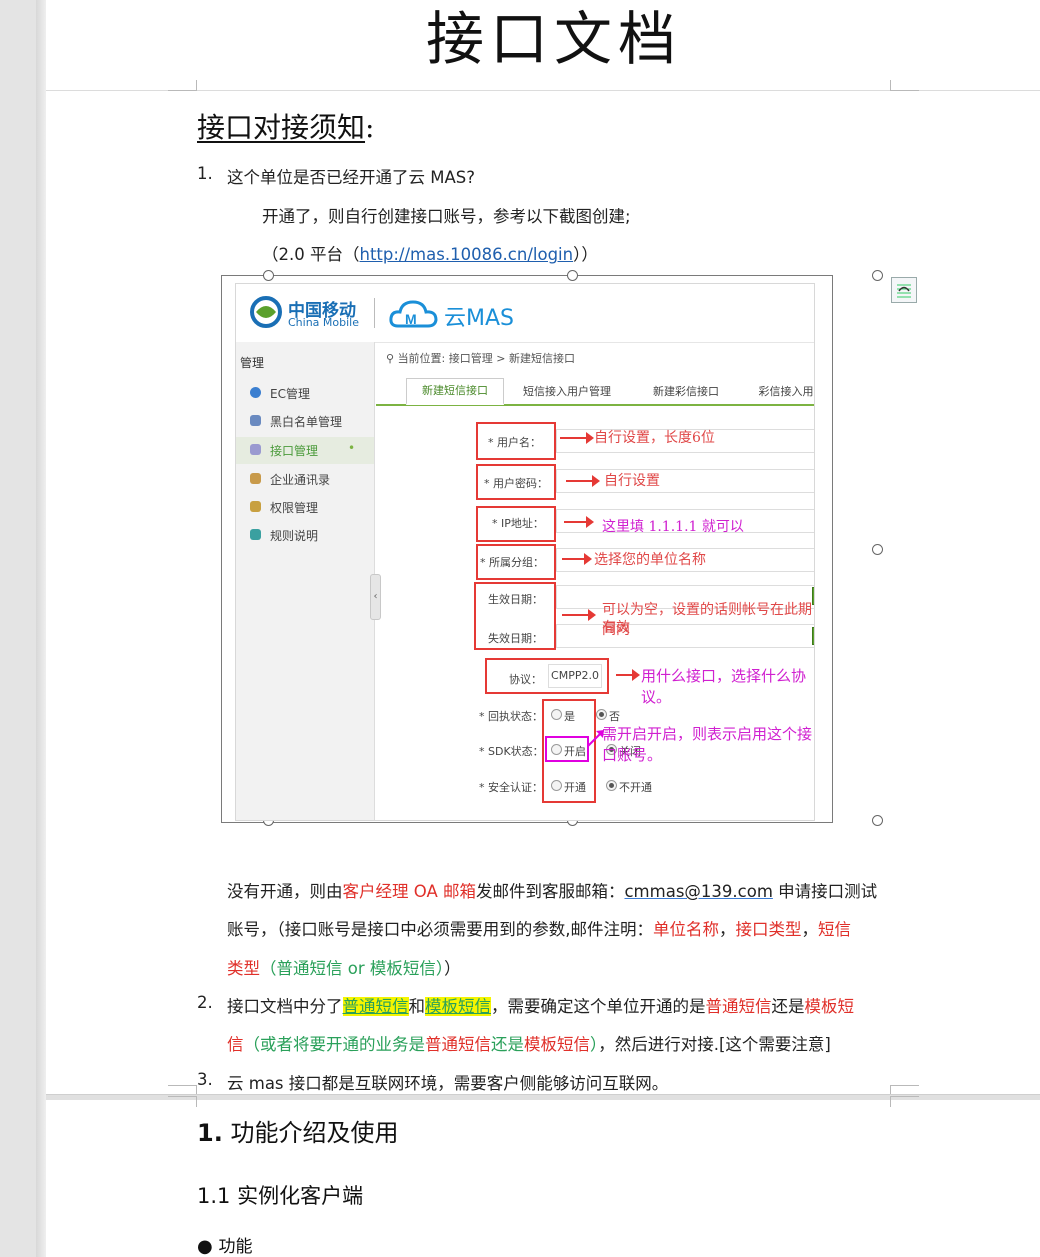  I want to click on protocol-select: CMPP2.0, so click(575, 676).